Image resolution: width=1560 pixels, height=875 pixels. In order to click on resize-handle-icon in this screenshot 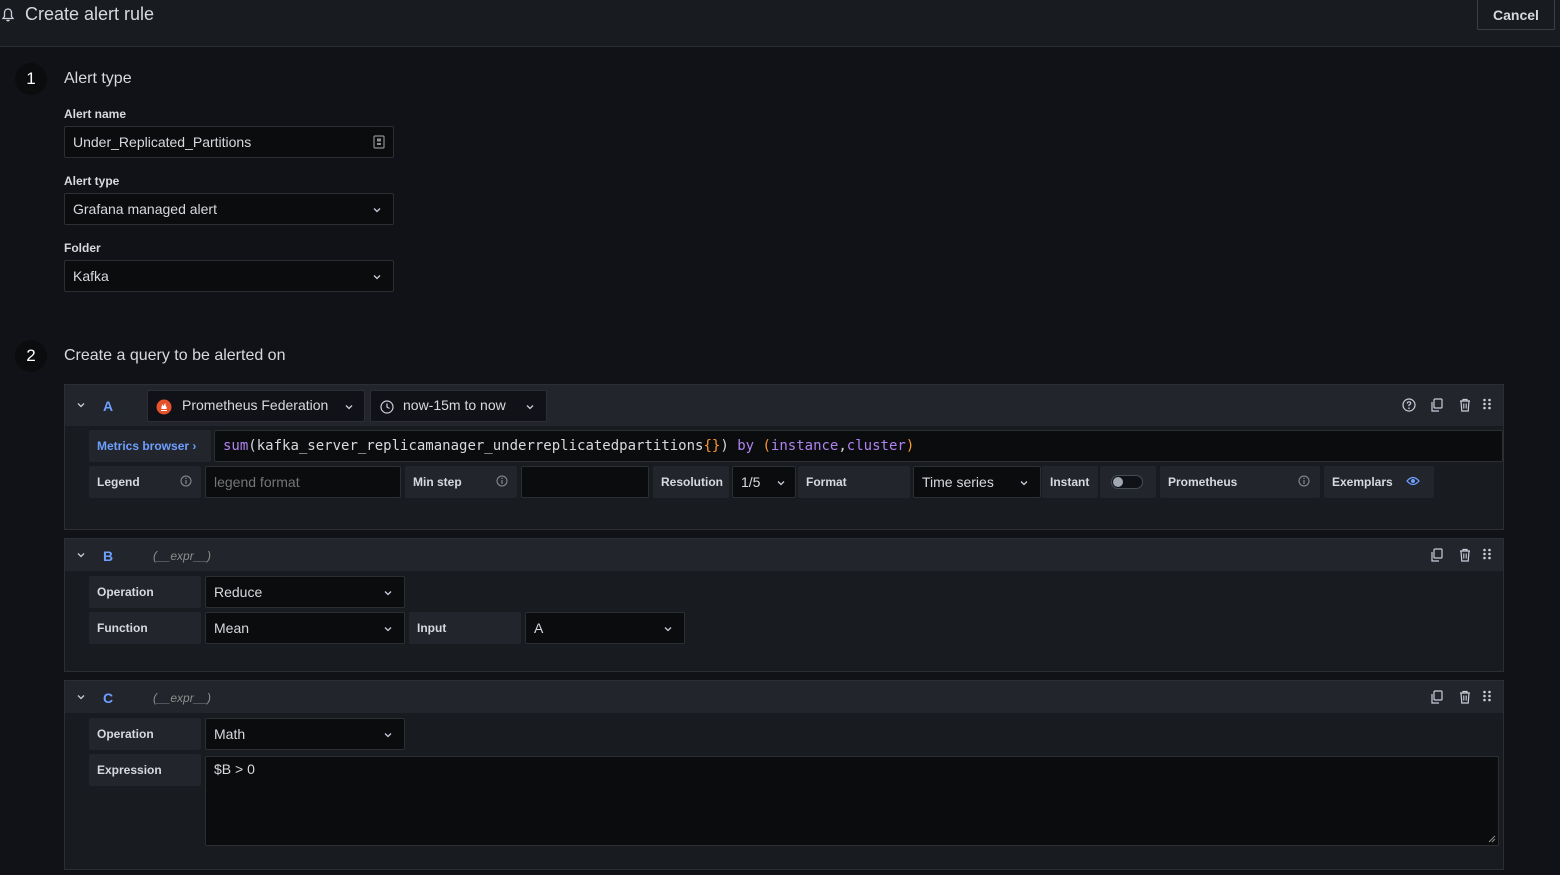, I will do `click(1492, 839)`.